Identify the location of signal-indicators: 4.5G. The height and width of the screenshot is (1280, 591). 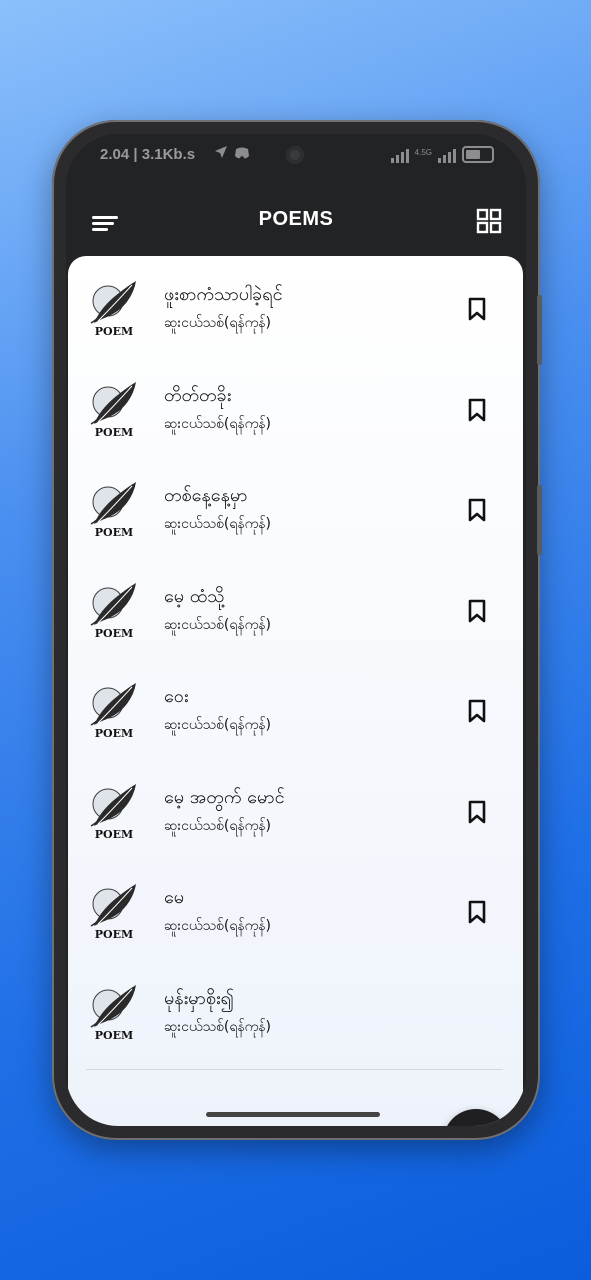
(442, 154).